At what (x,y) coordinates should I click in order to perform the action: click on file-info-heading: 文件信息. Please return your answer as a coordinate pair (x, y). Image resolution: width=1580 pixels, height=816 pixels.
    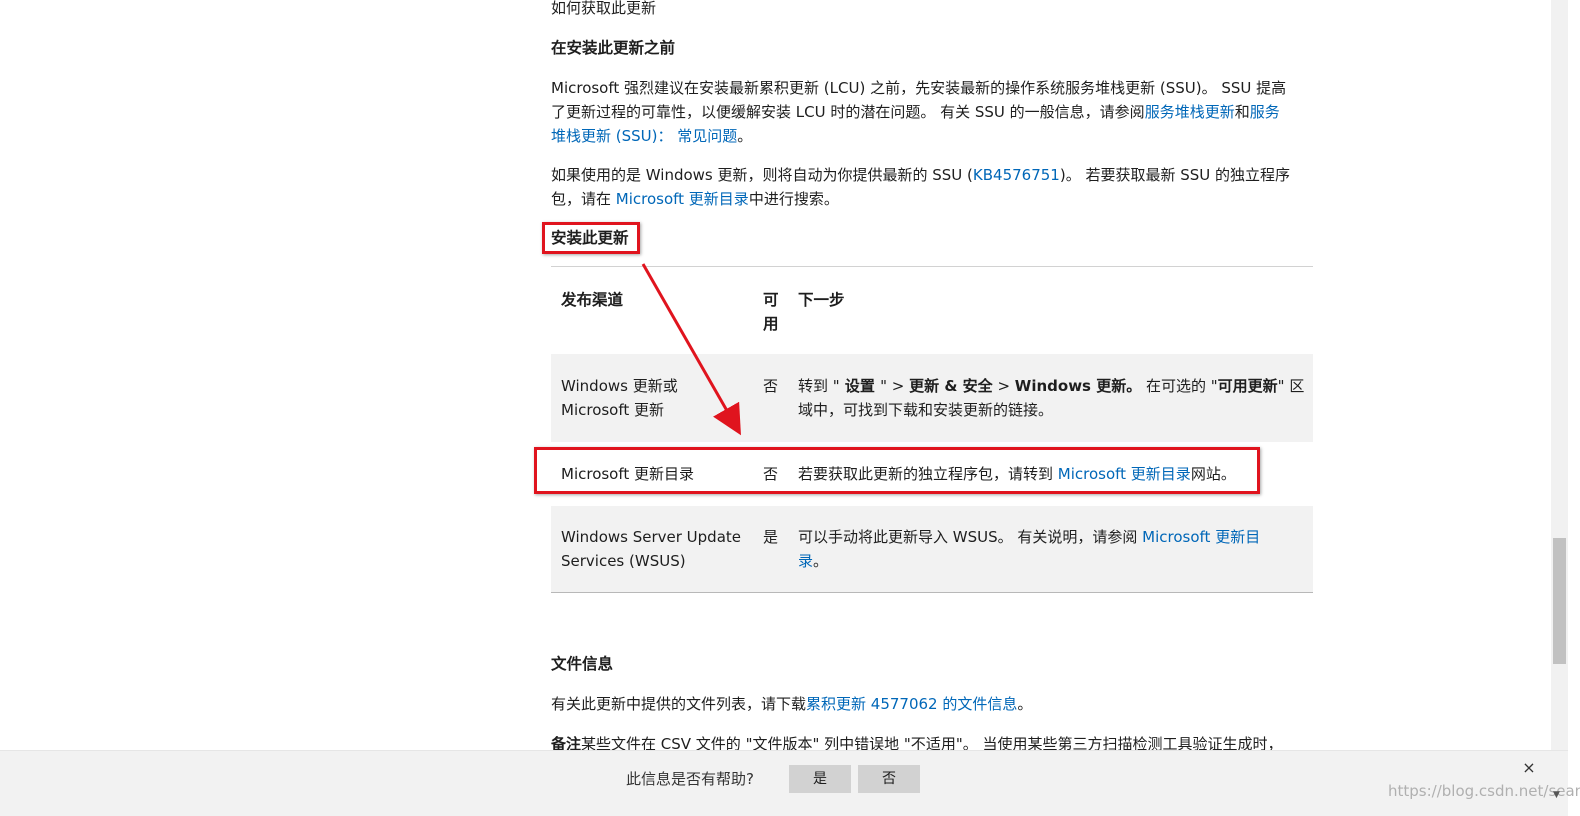
    Looking at the image, I should click on (582, 664).